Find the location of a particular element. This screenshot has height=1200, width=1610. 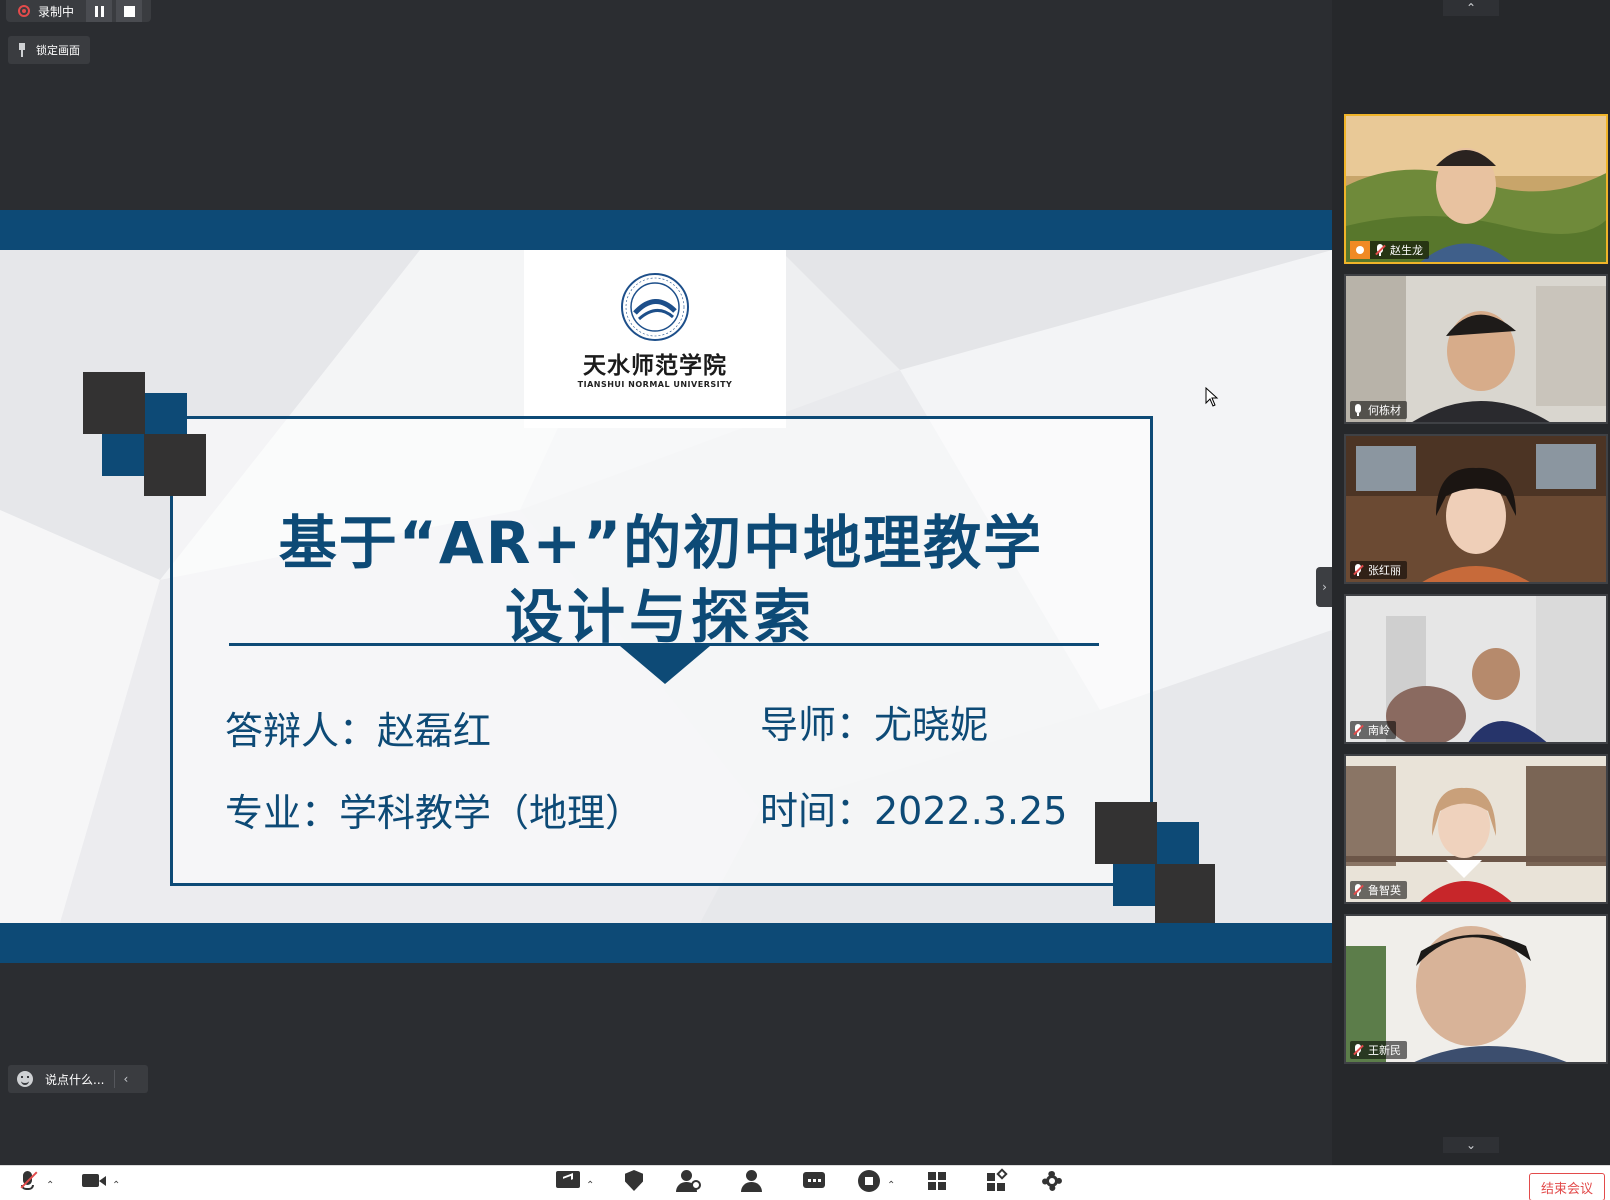

chat-bubble-icon is located at coordinates (814, 1181).